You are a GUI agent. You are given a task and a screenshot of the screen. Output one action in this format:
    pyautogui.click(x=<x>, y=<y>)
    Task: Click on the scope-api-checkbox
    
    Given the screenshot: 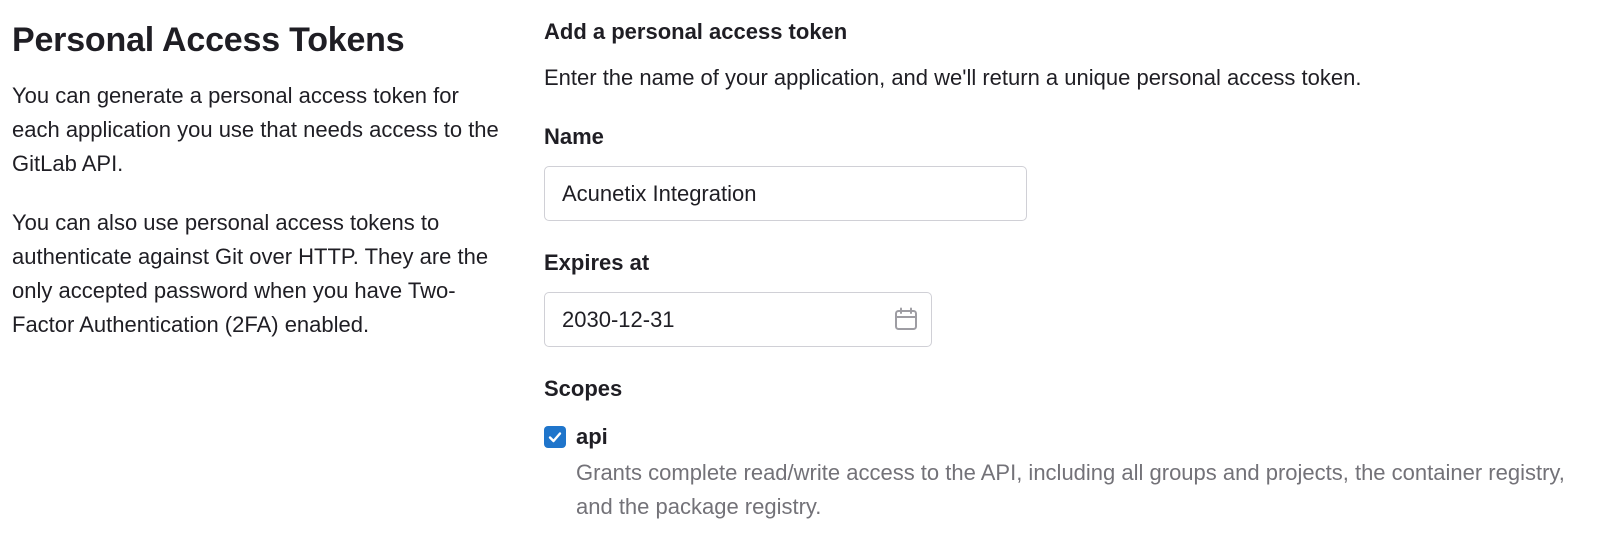 What is the action you would take?
    pyautogui.click(x=555, y=437)
    